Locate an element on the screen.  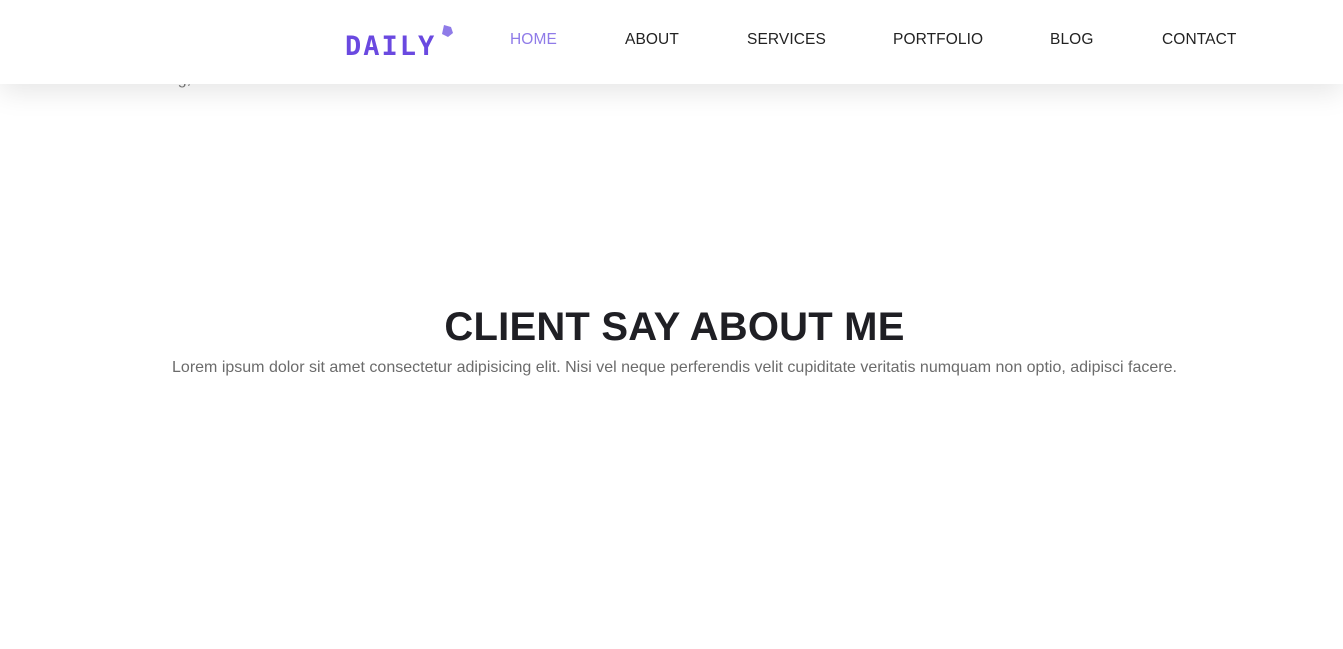
section-title: CLIENT SAY ABOUT ME is located at coordinates (674, 327).